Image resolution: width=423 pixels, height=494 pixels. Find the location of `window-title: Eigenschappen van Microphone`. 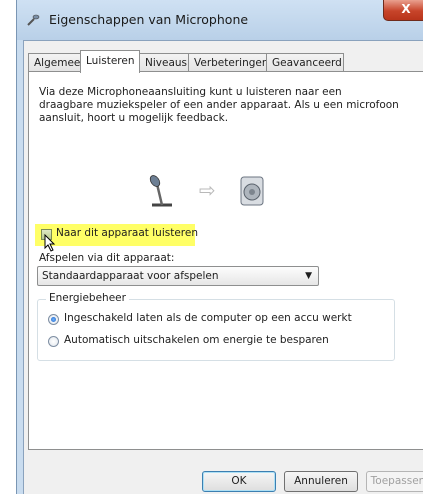

window-title: Eigenschappen van Microphone is located at coordinates (149, 19).